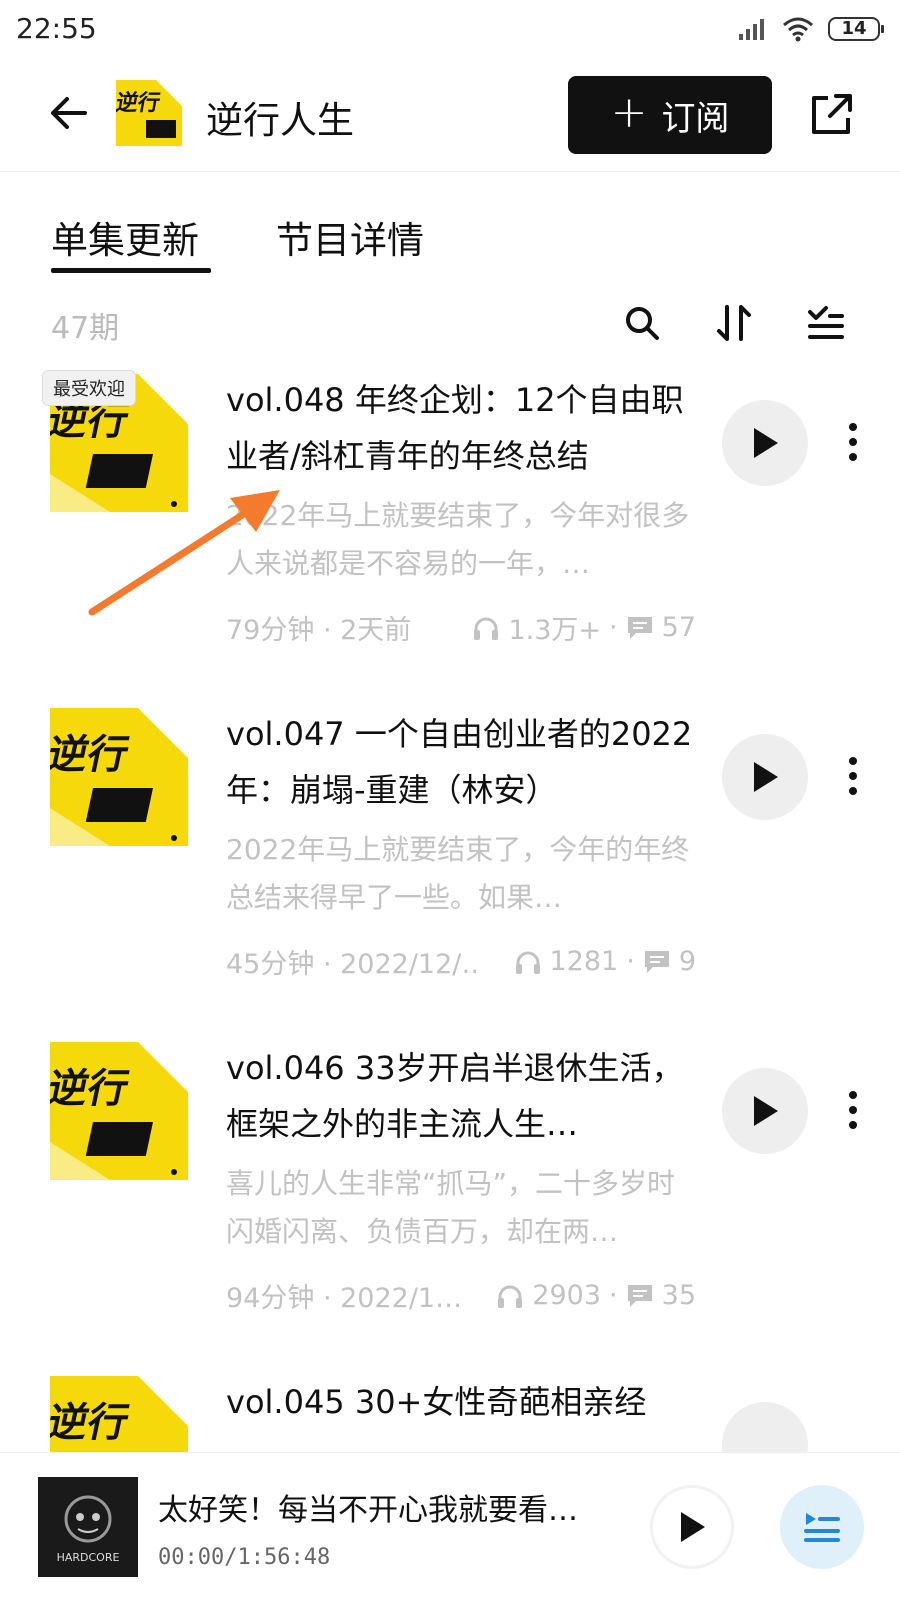  I want to click on tab-bar: 单集更新 节目详情, so click(450, 240).